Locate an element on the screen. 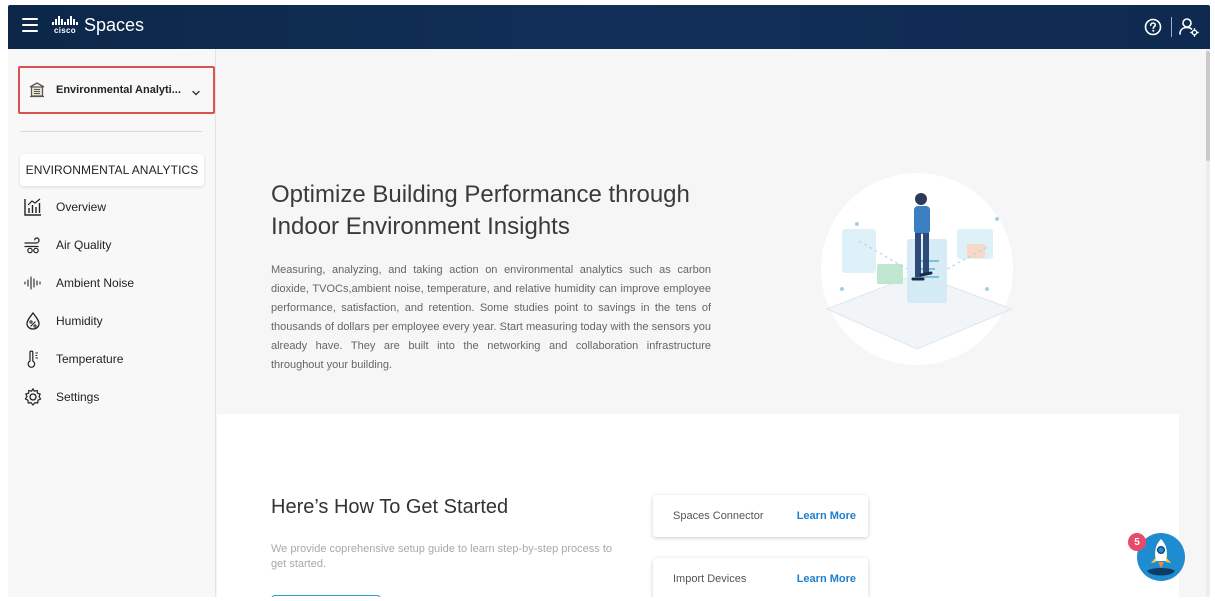 The width and height of the screenshot is (1215, 601). card-label: Spaces Connector is located at coordinates (718, 516).